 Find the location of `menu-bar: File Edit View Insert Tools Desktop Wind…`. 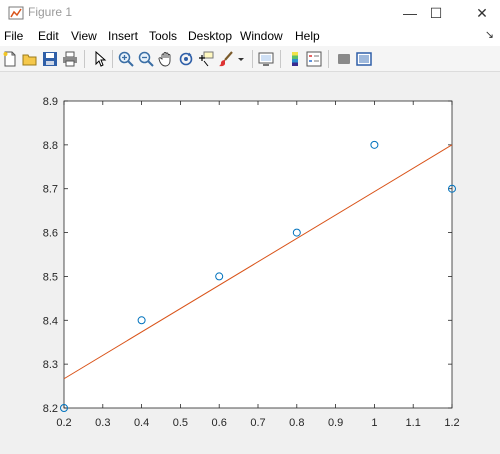

menu-bar: File Edit View Insert Tools Desktop Wind… is located at coordinates (250, 36).